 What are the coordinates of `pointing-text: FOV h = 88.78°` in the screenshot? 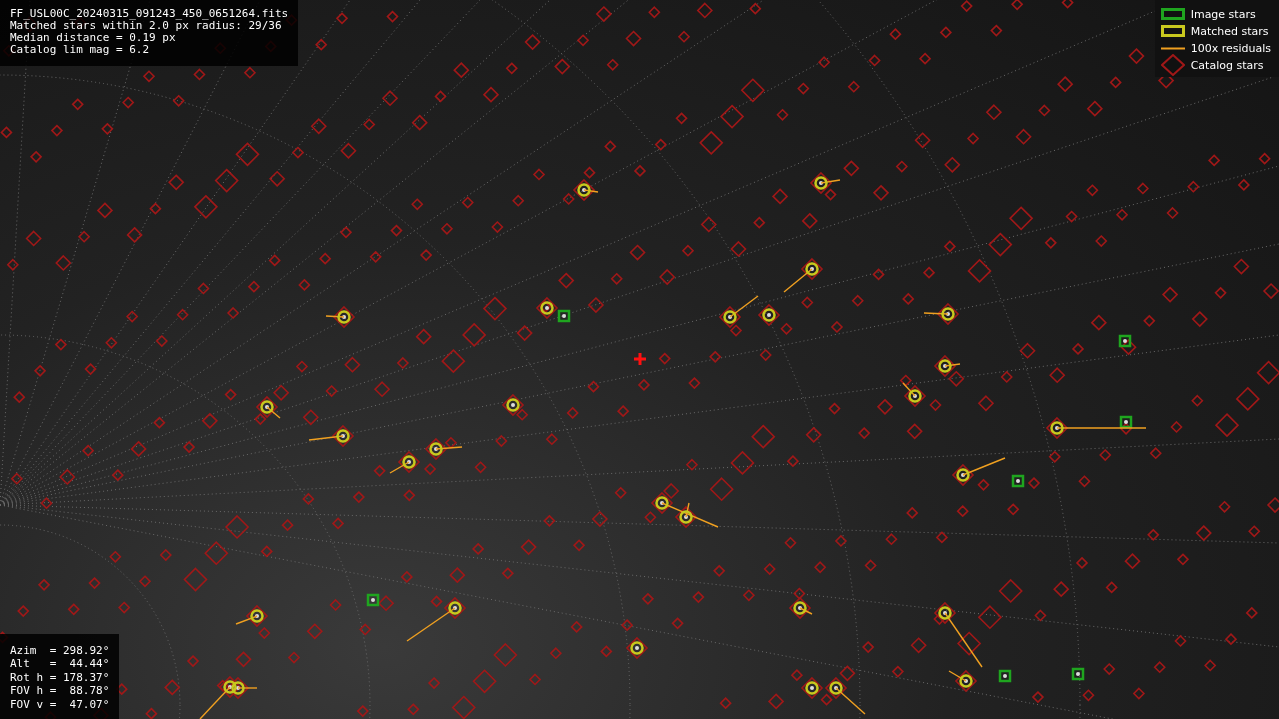 It's located at (60, 691).